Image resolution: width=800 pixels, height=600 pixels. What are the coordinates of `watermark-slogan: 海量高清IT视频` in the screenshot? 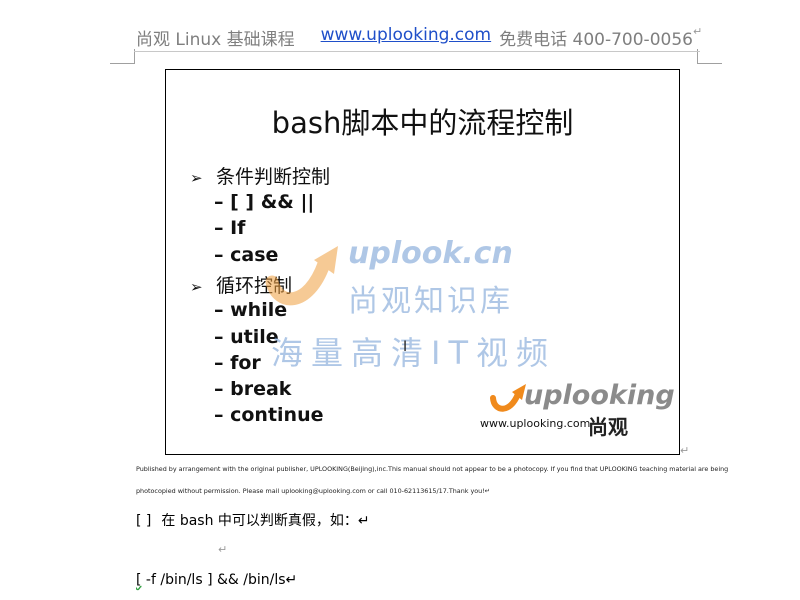 It's located at (413, 353).